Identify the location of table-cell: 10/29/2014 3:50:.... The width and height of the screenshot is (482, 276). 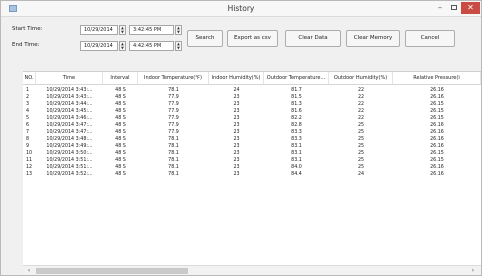
(69, 153).